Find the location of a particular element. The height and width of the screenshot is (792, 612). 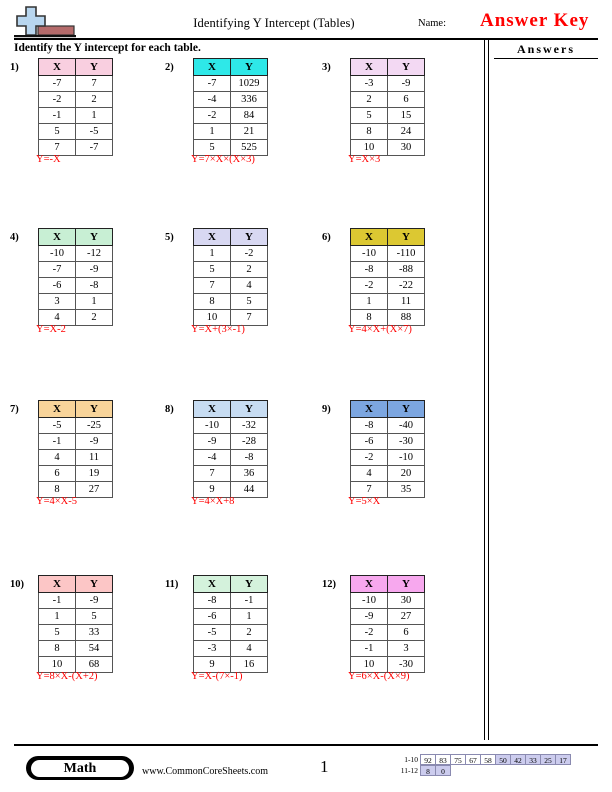

xy-table: X Y -7 7 -2 2 -1 1 5 -5 7 -7 is located at coordinates (75, 107).